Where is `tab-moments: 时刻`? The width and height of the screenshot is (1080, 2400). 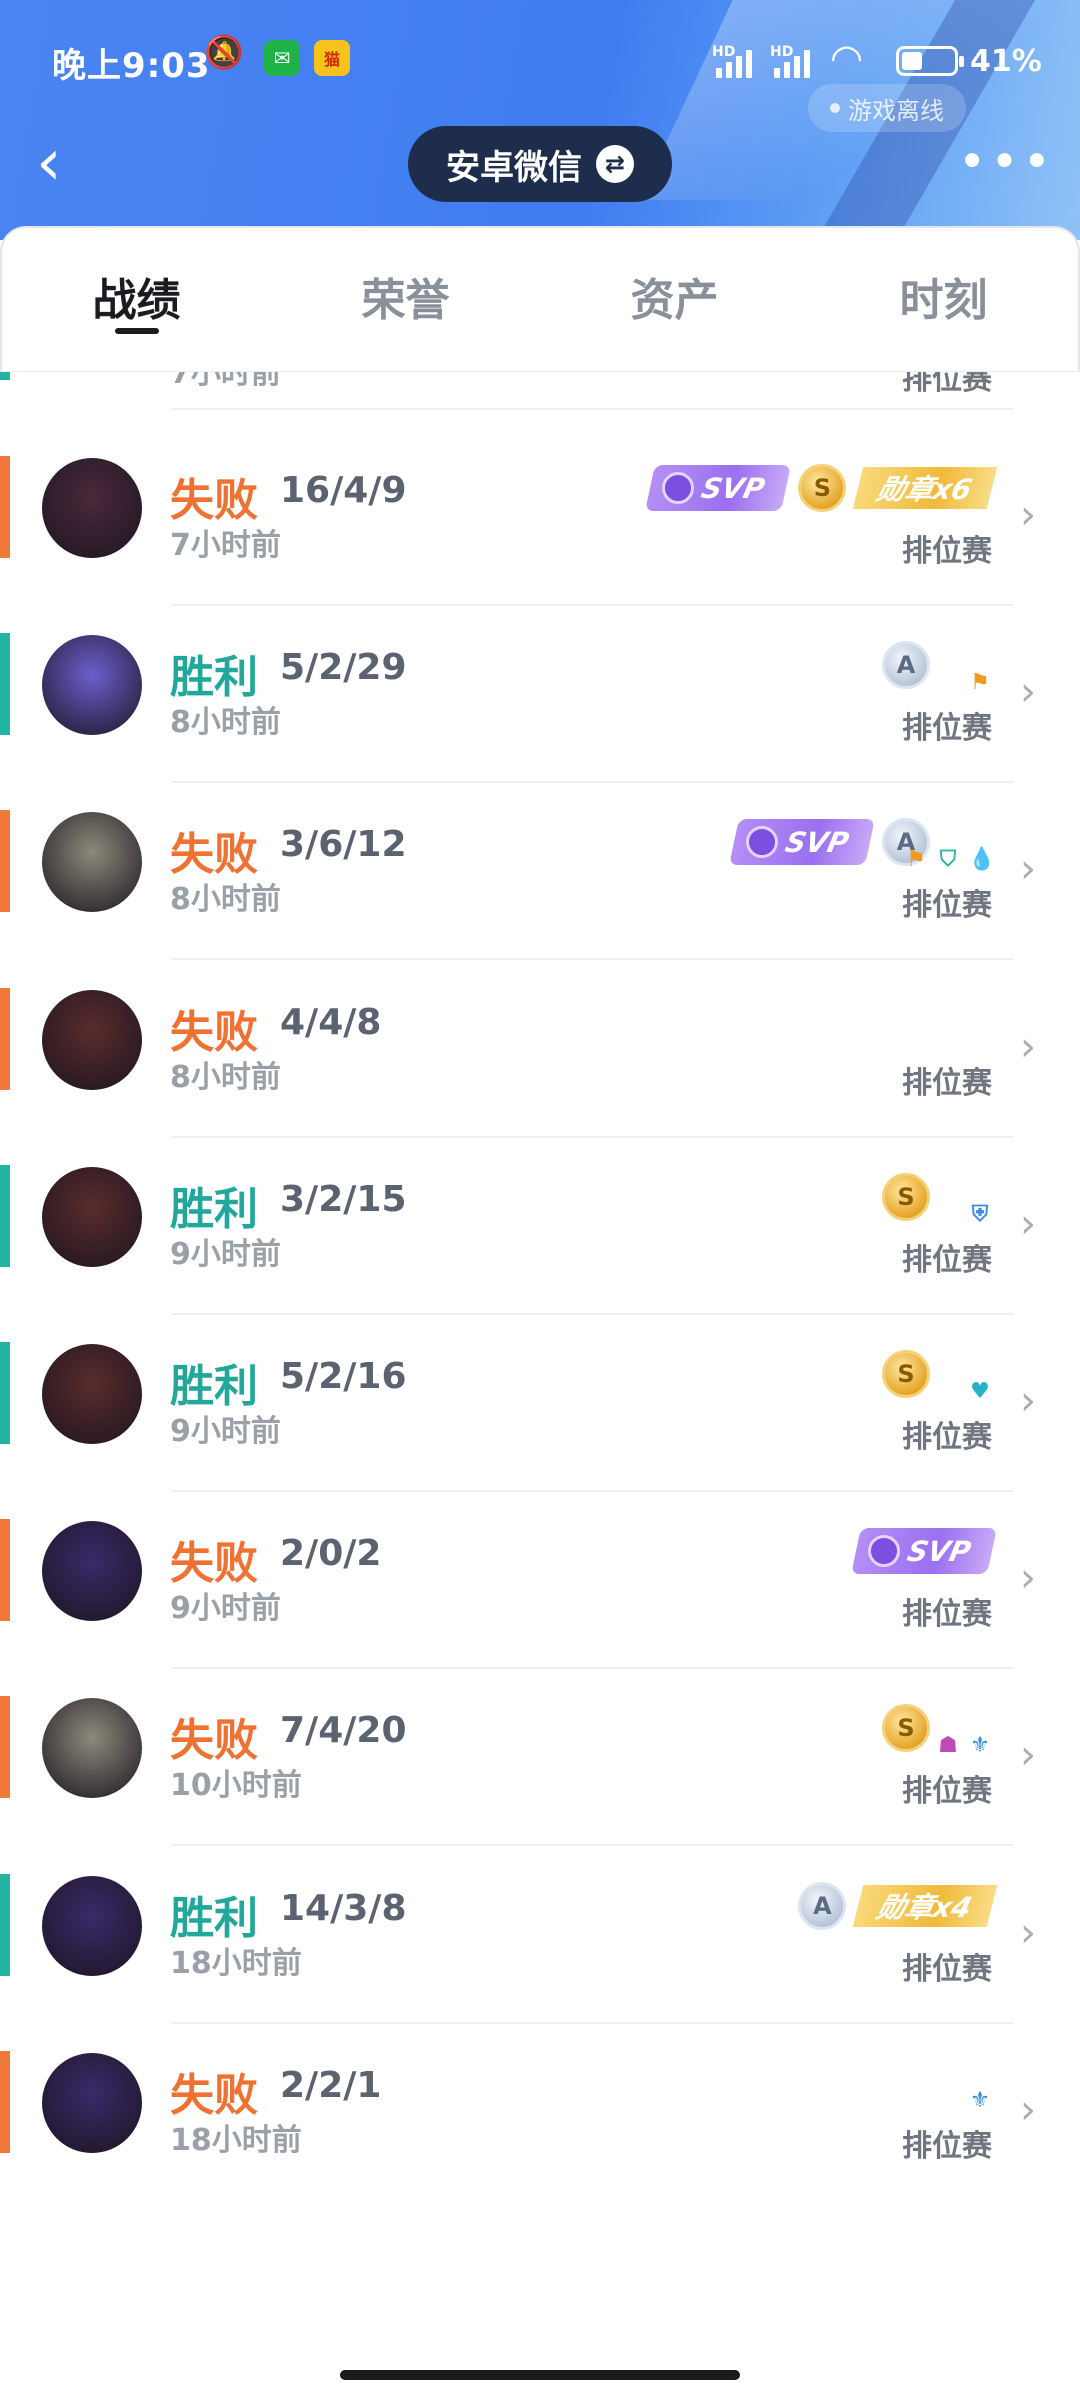 tab-moments: 时刻 is located at coordinates (943, 299).